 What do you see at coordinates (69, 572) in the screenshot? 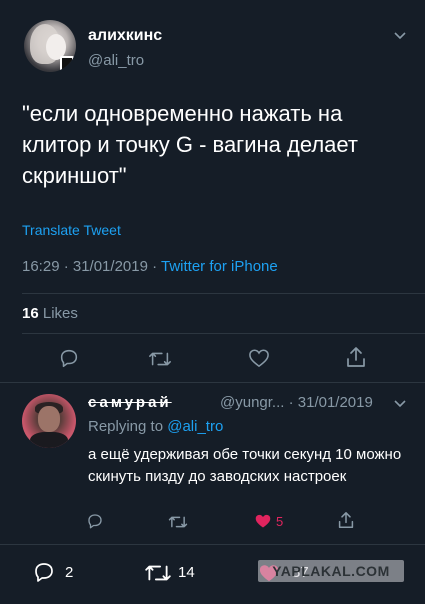
I see `bottom-reply-count: 2` at bounding box center [69, 572].